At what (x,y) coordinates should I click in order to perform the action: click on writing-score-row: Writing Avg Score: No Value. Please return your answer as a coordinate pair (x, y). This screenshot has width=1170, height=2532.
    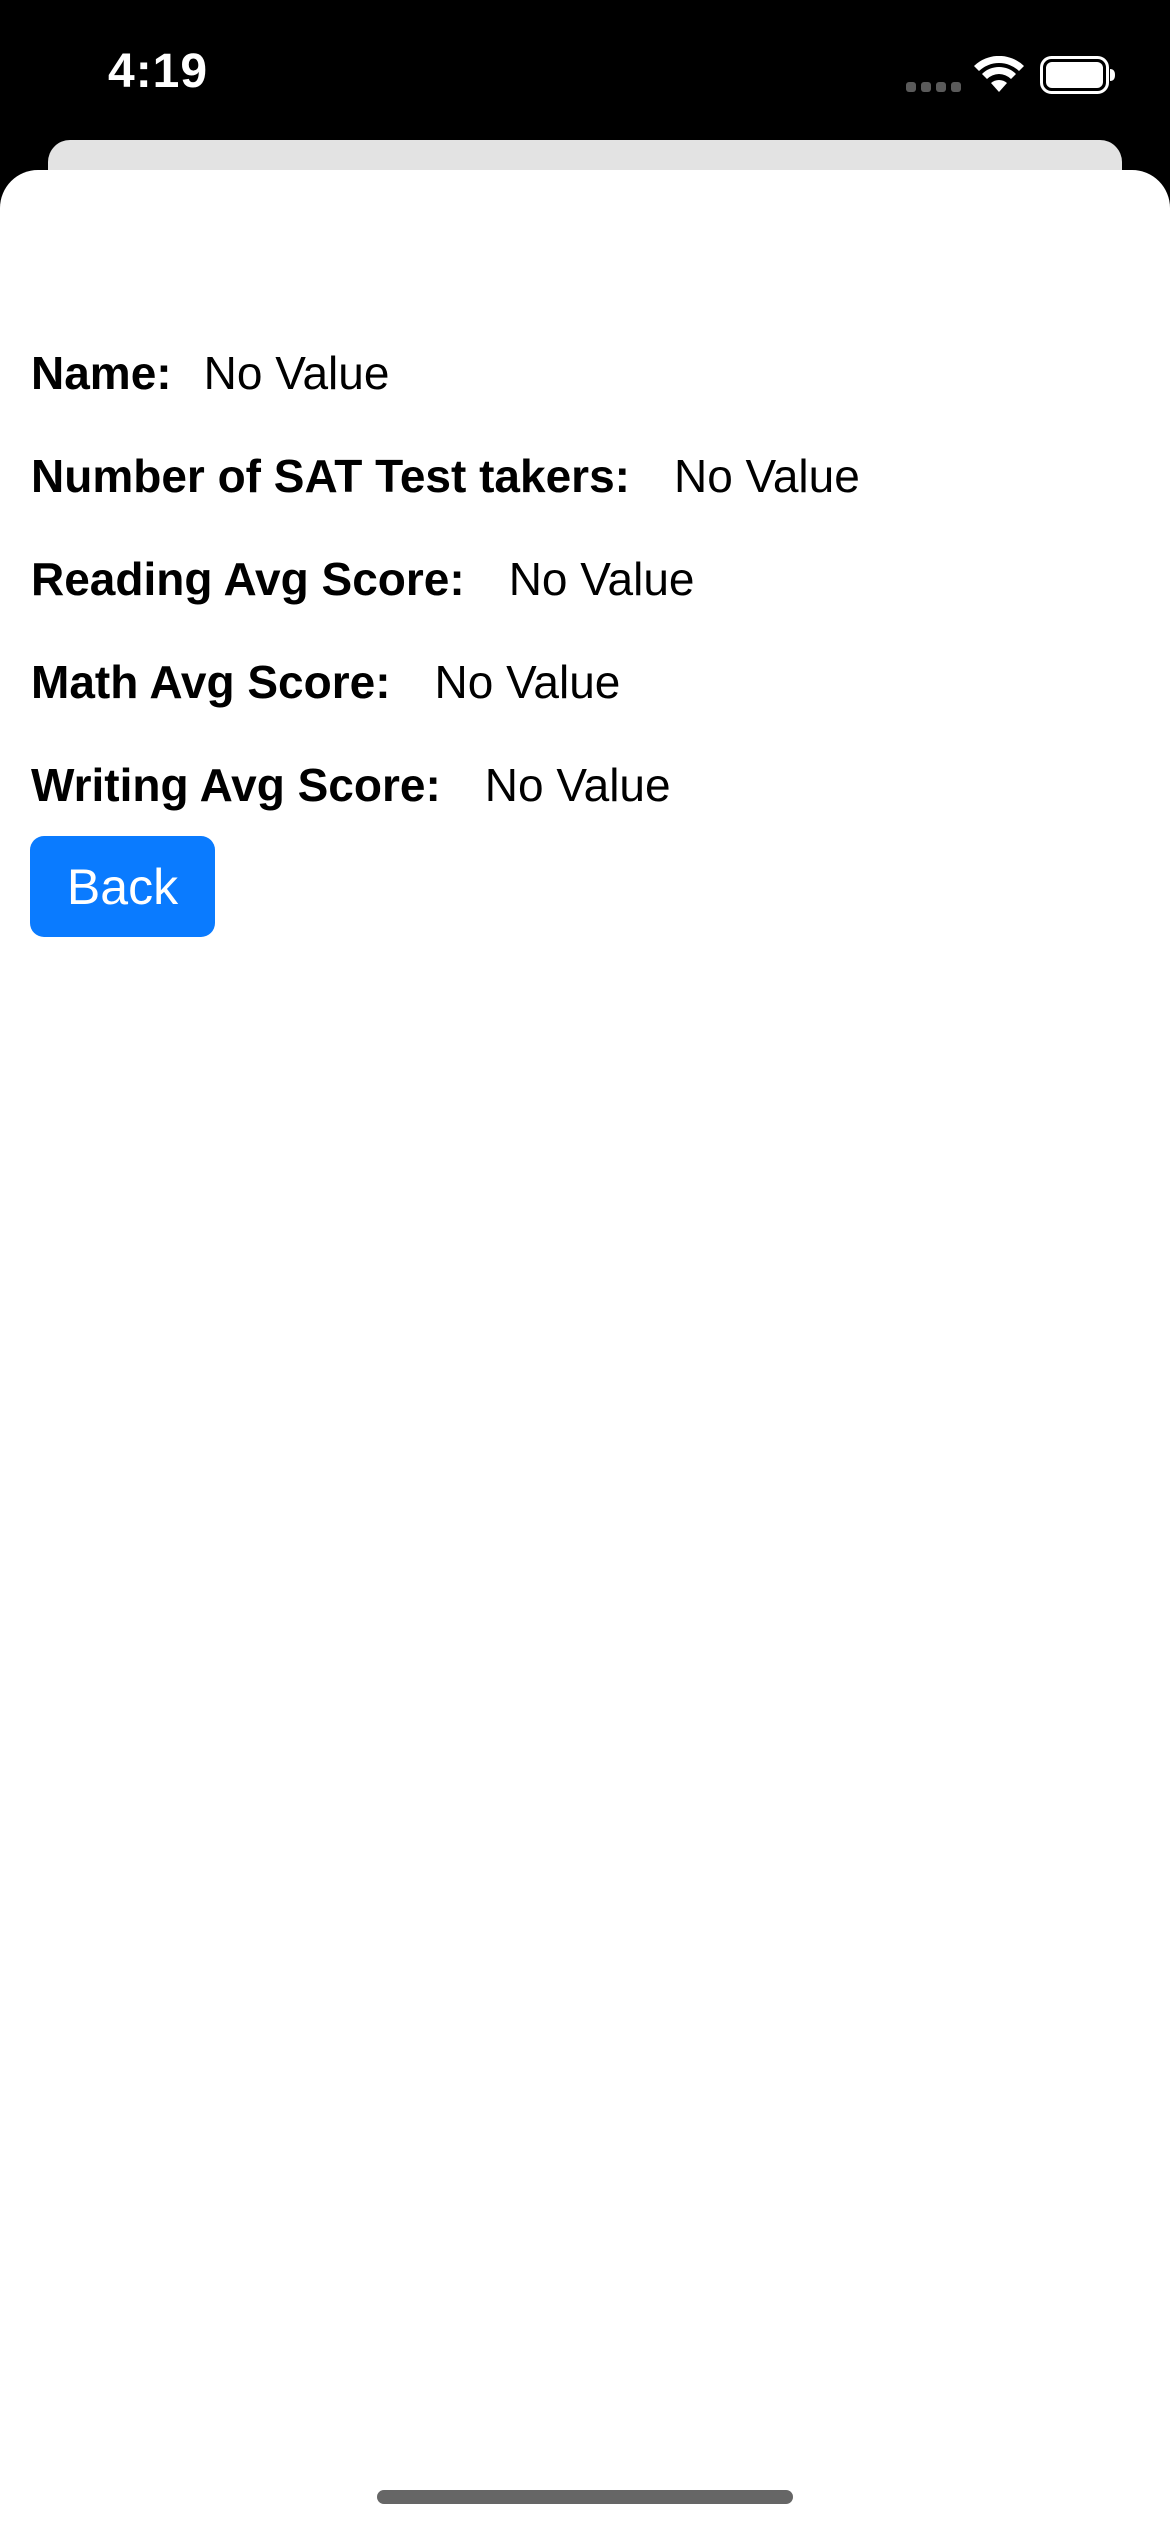
    Looking at the image, I should click on (351, 785).